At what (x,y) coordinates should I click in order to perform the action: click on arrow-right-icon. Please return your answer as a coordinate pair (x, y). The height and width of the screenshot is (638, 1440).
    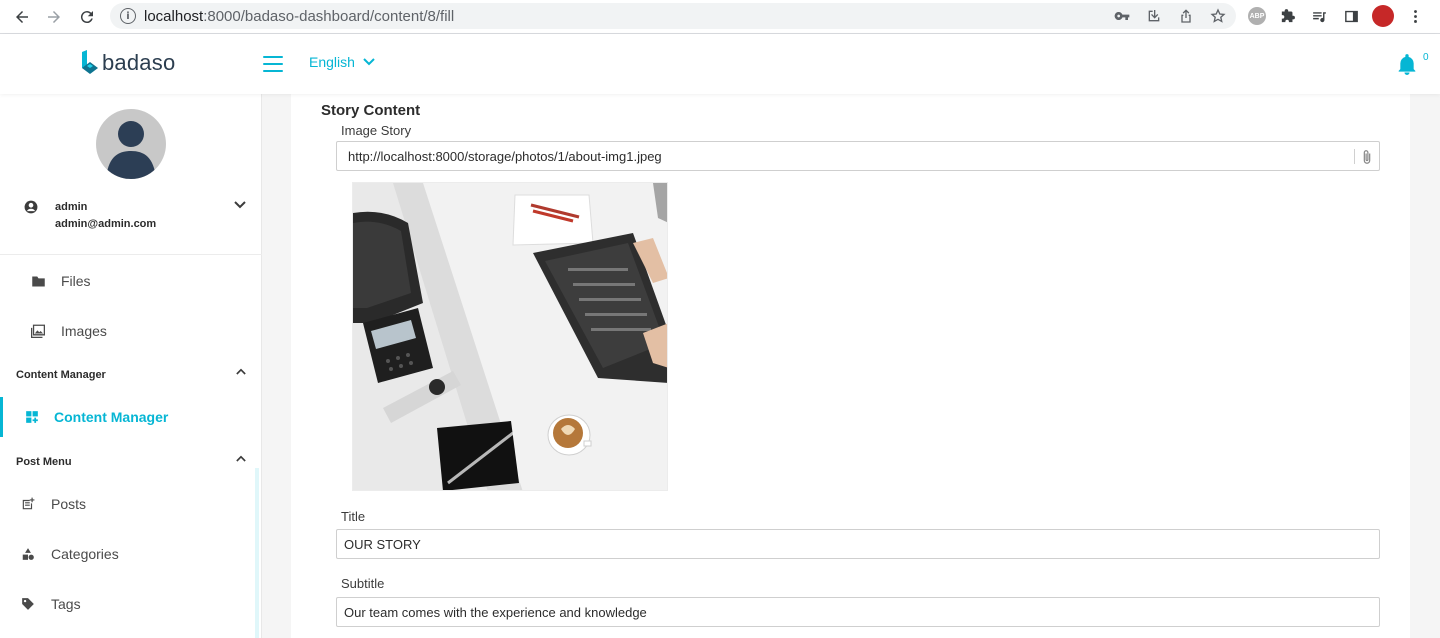
    Looking at the image, I should click on (54, 17).